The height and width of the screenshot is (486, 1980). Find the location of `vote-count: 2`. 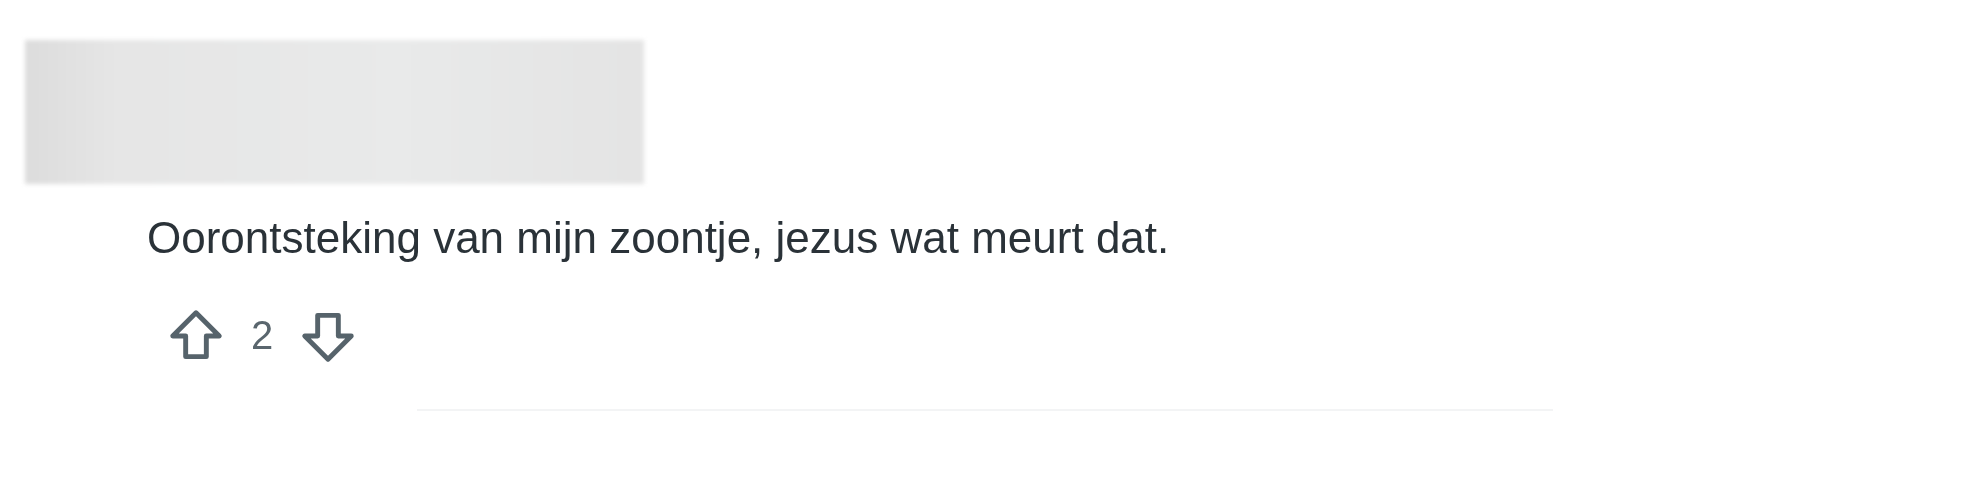

vote-count: 2 is located at coordinates (262, 336).